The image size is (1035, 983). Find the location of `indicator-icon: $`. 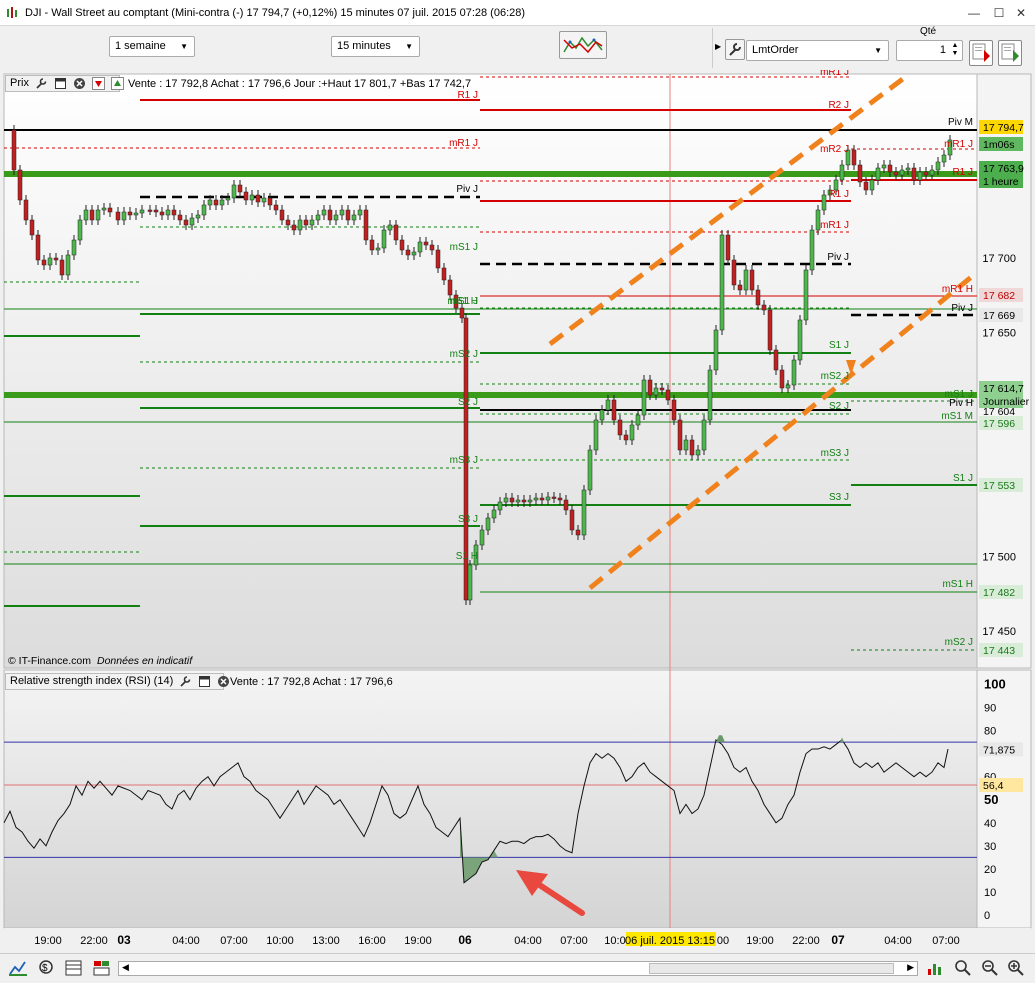

indicator-icon: $ is located at coordinates (46, 968).